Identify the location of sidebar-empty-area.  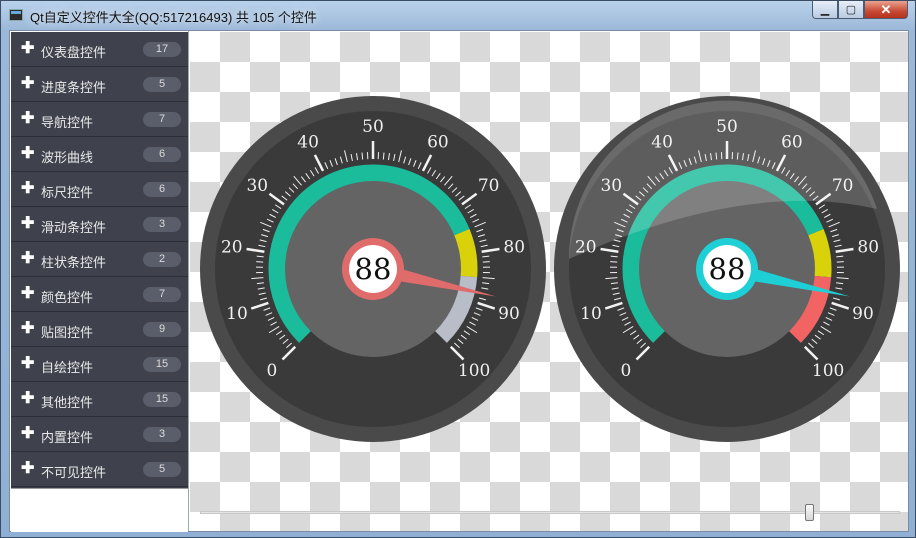
(99, 510).